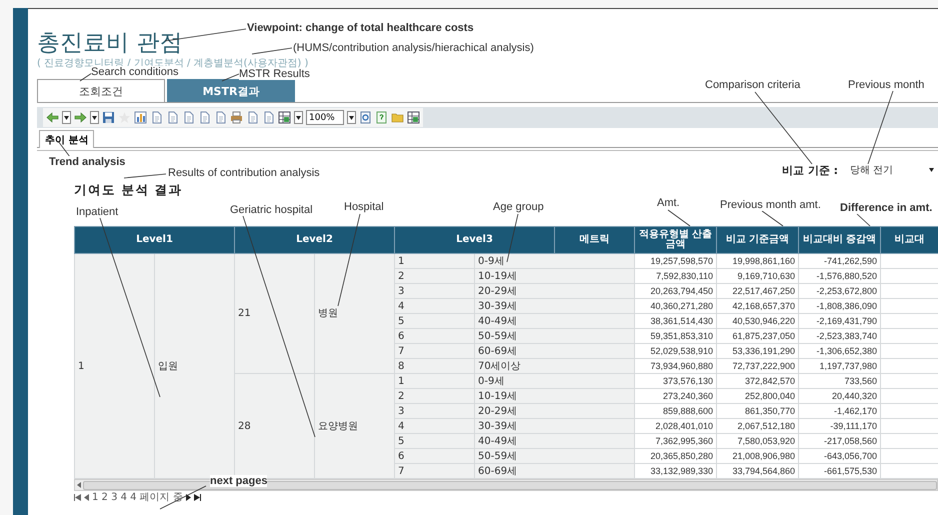 This screenshot has height=515, width=938. I want to click on table-cell: 2,067,512,180, so click(757, 426).